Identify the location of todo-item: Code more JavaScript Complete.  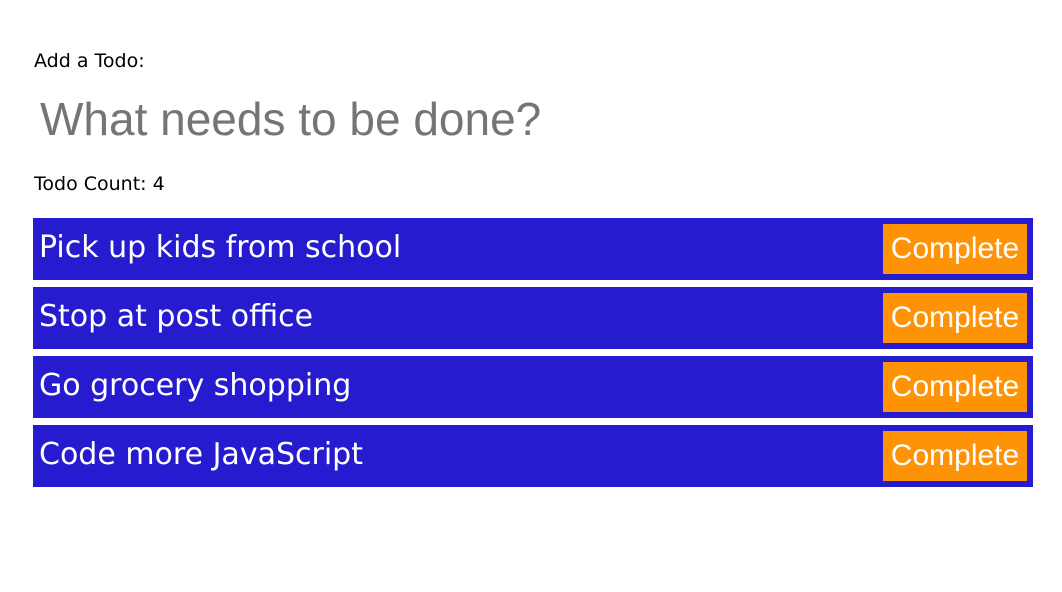
(533, 456).